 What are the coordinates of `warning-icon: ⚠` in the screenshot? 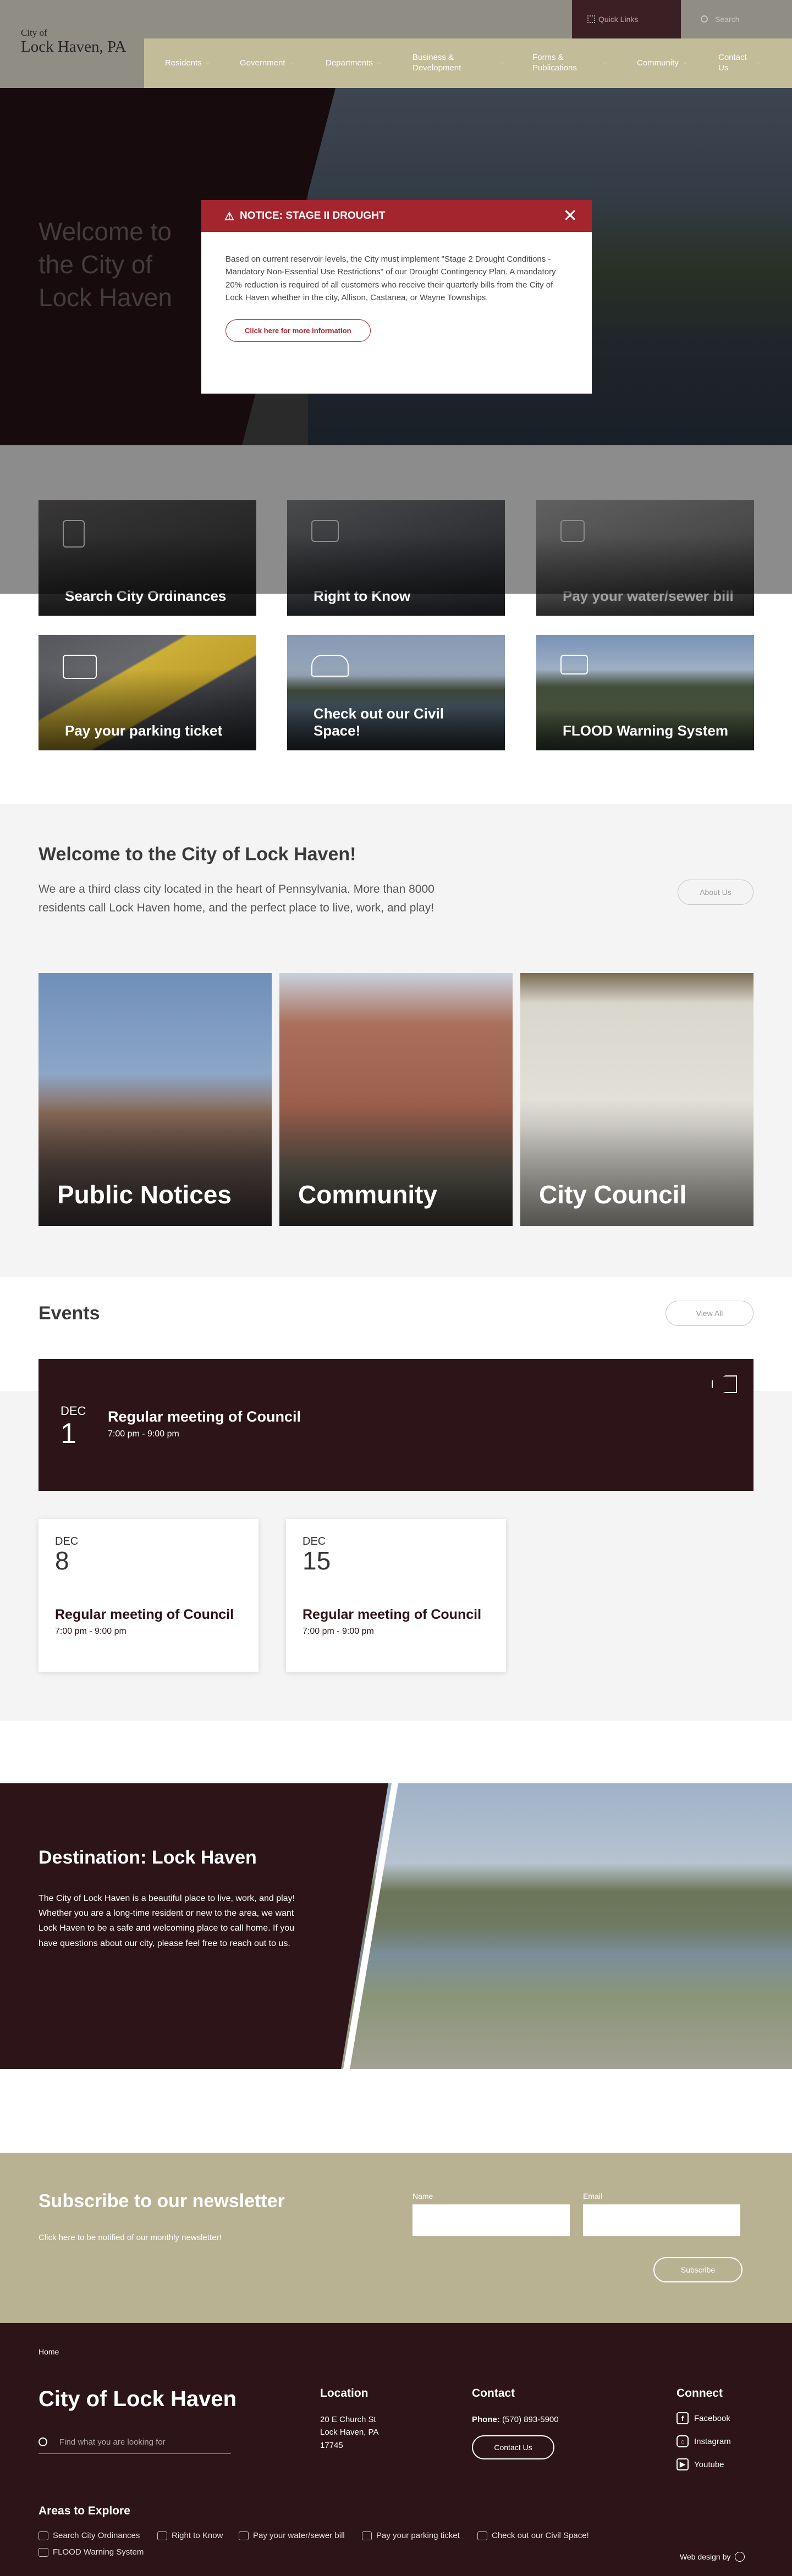 It's located at (229, 216).